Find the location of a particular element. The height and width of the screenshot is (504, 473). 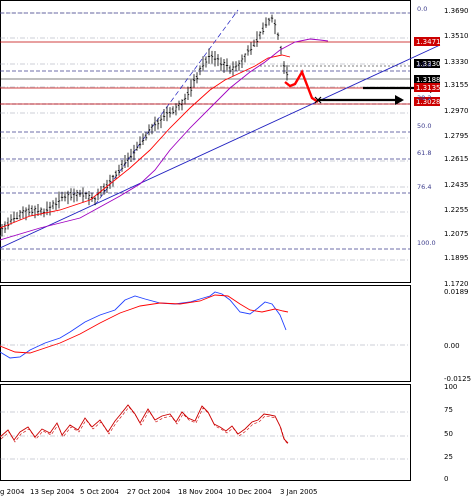

price-axis-label: 1.3510 is located at coordinates (456, 36).